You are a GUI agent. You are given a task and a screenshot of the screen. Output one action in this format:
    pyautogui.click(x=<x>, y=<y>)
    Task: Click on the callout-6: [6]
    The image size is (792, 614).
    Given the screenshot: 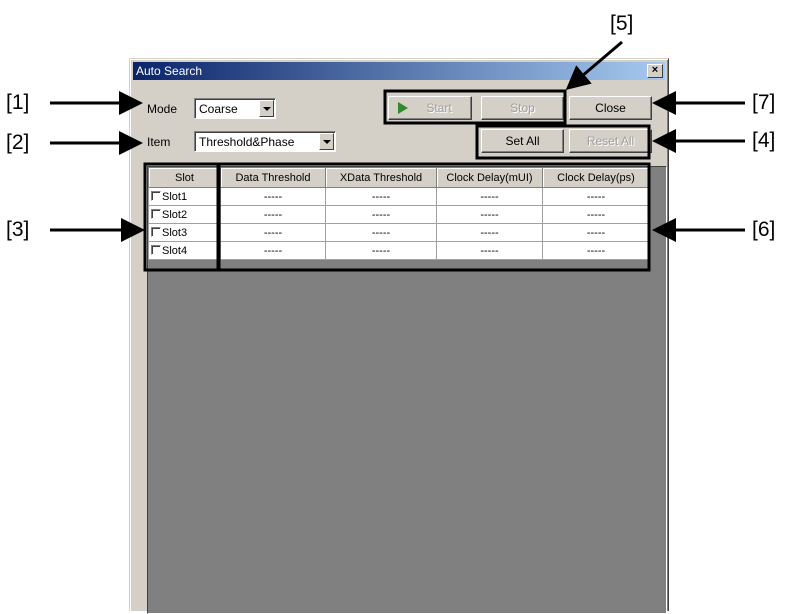 What is the action you would take?
    pyautogui.click(x=764, y=229)
    